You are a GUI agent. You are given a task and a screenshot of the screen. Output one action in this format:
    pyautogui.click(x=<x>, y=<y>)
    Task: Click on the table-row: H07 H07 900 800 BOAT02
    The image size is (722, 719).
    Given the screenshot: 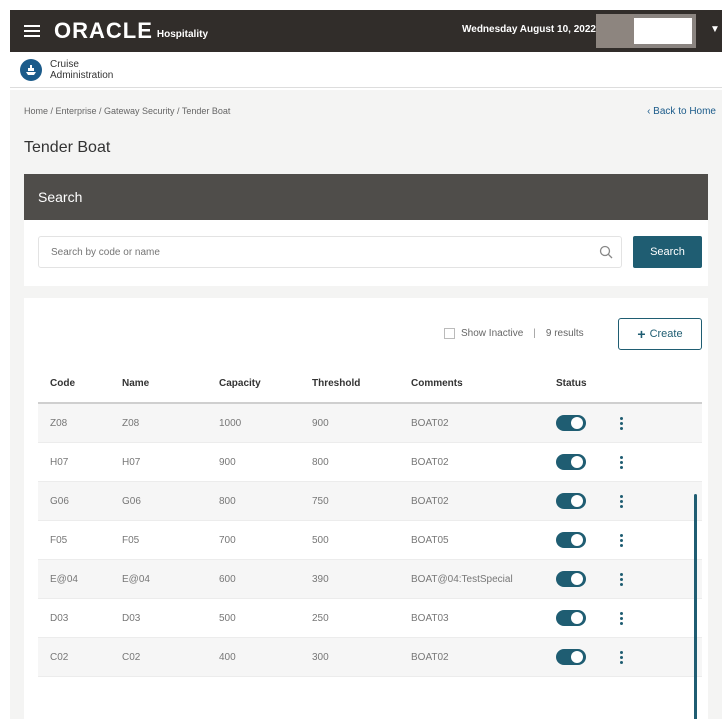 What is the action you would take?
    pyautogui.click(x=370, y=462)
    